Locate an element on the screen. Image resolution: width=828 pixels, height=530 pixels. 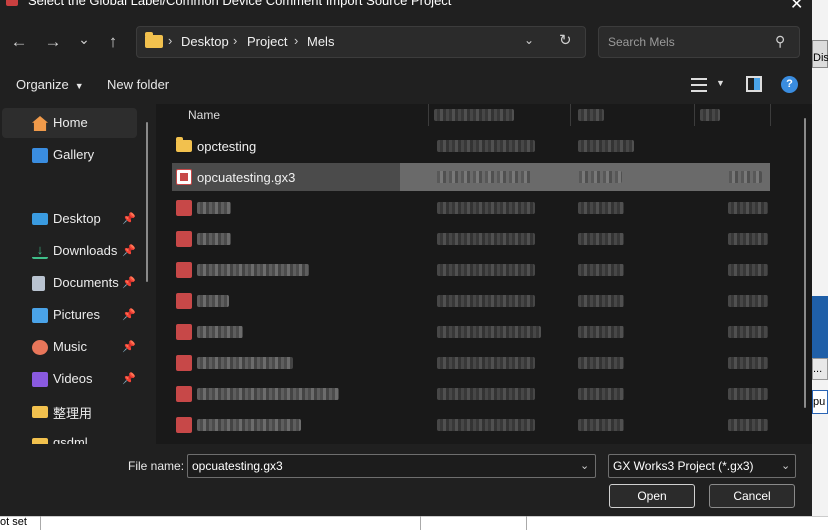
sidebar-item-videos: Videos 📌 is located at coordinates (69, 379).